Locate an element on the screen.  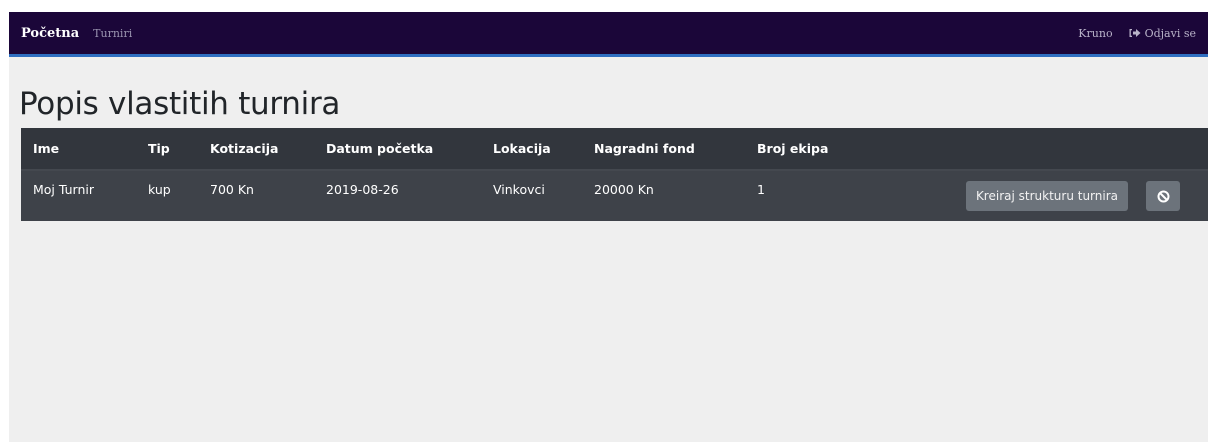
cancel-tournament-button is located at coordinates (1163, 196).